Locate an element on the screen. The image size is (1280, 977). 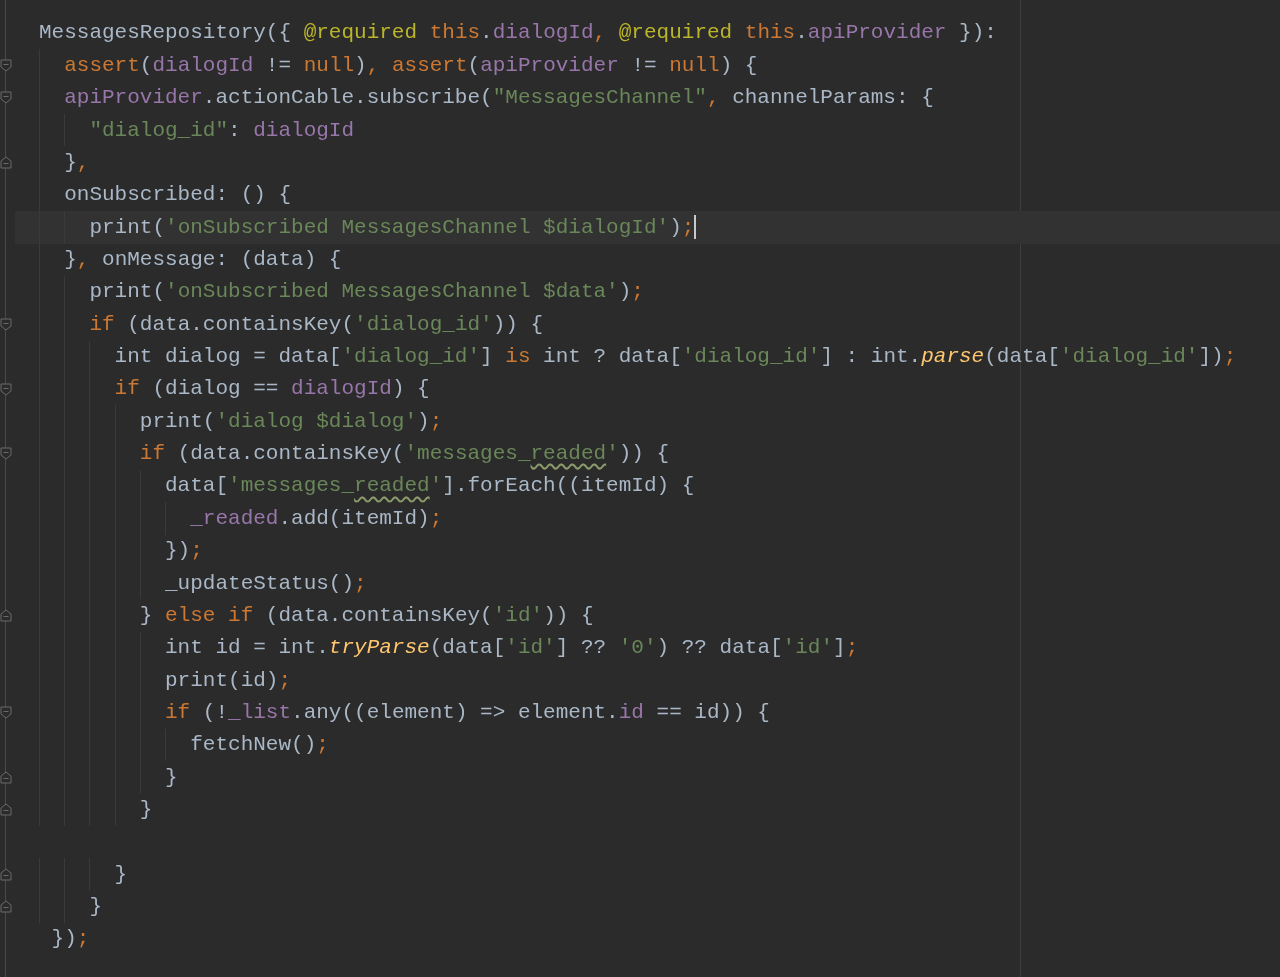
code-line: int id = int.tryParse(data['id'] ?? '0') ?? data['id']; is located at coordinates (511, 648).